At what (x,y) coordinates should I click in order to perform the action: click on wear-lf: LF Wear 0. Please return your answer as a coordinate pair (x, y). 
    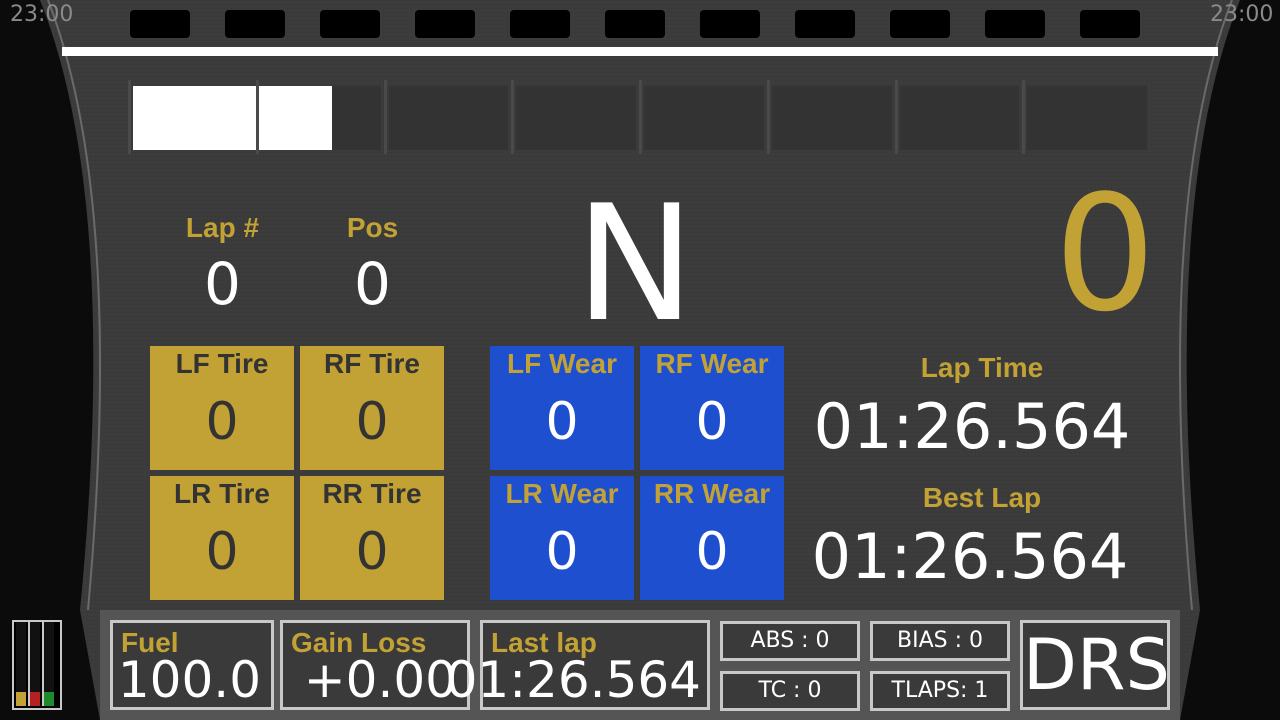
    Looking at the image, I should click on (562, 408).